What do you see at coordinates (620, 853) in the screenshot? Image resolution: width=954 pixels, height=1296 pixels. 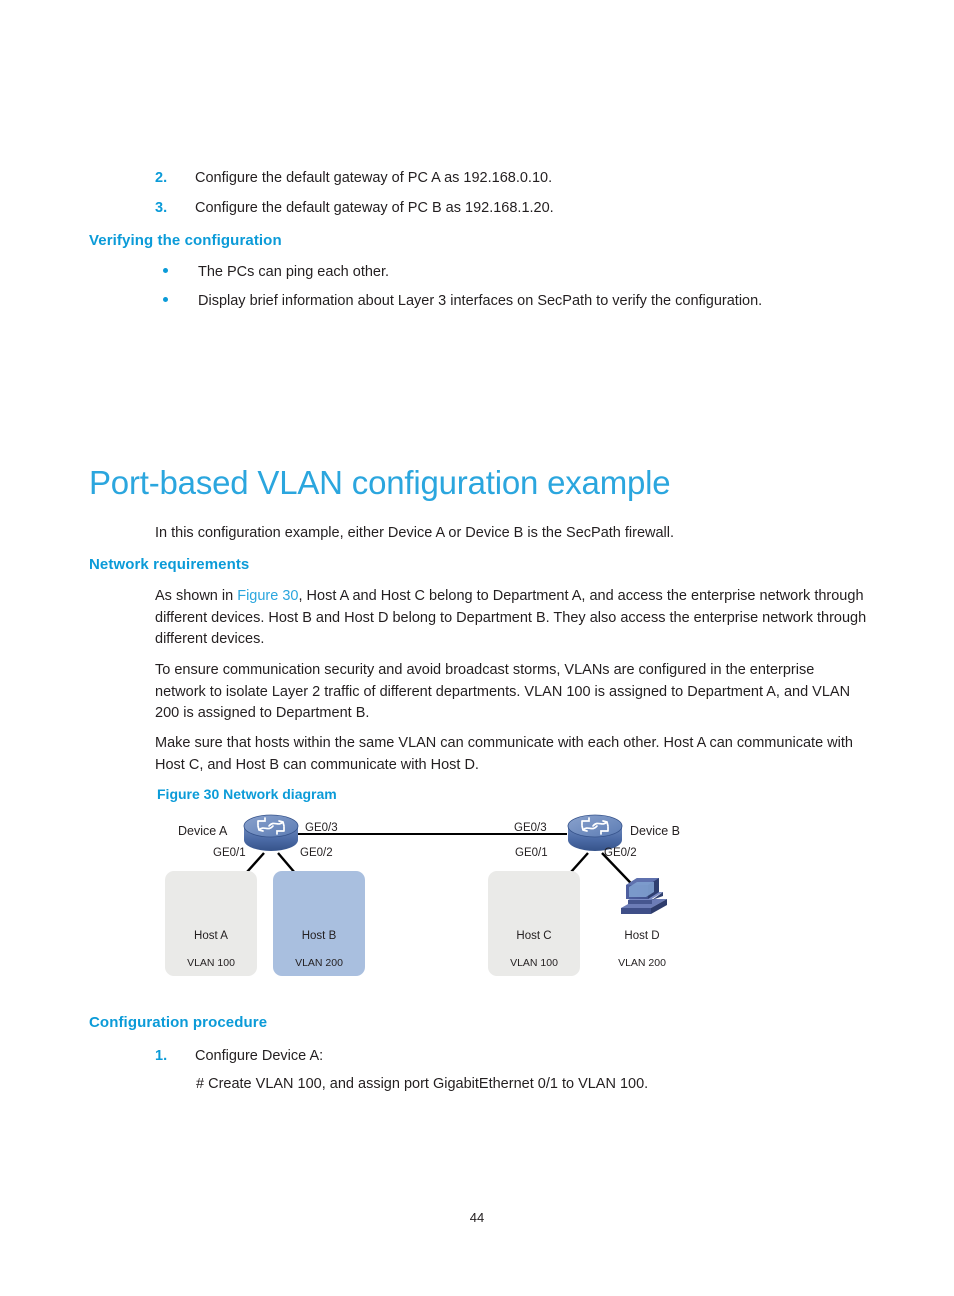 I see `port-label-b-ge02: GE0/2` at bounding box center [620, 853].